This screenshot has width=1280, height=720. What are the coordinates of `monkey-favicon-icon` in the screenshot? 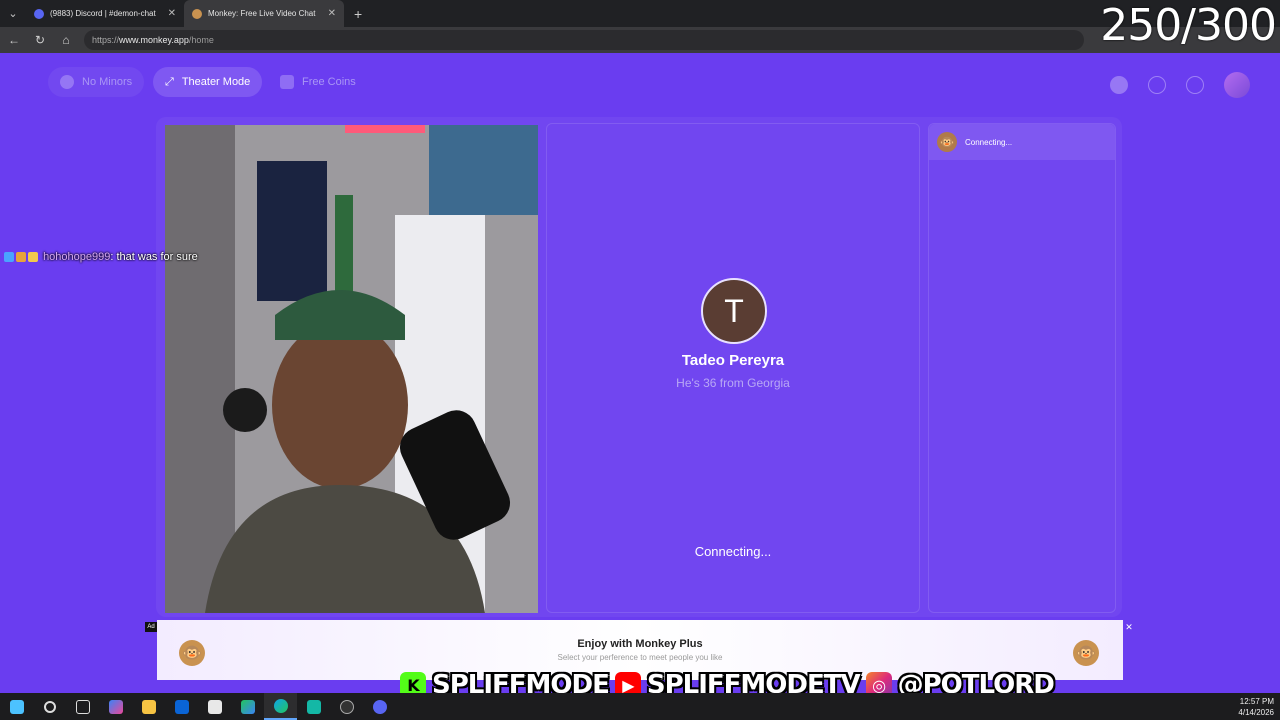 It's located at (197, 13).